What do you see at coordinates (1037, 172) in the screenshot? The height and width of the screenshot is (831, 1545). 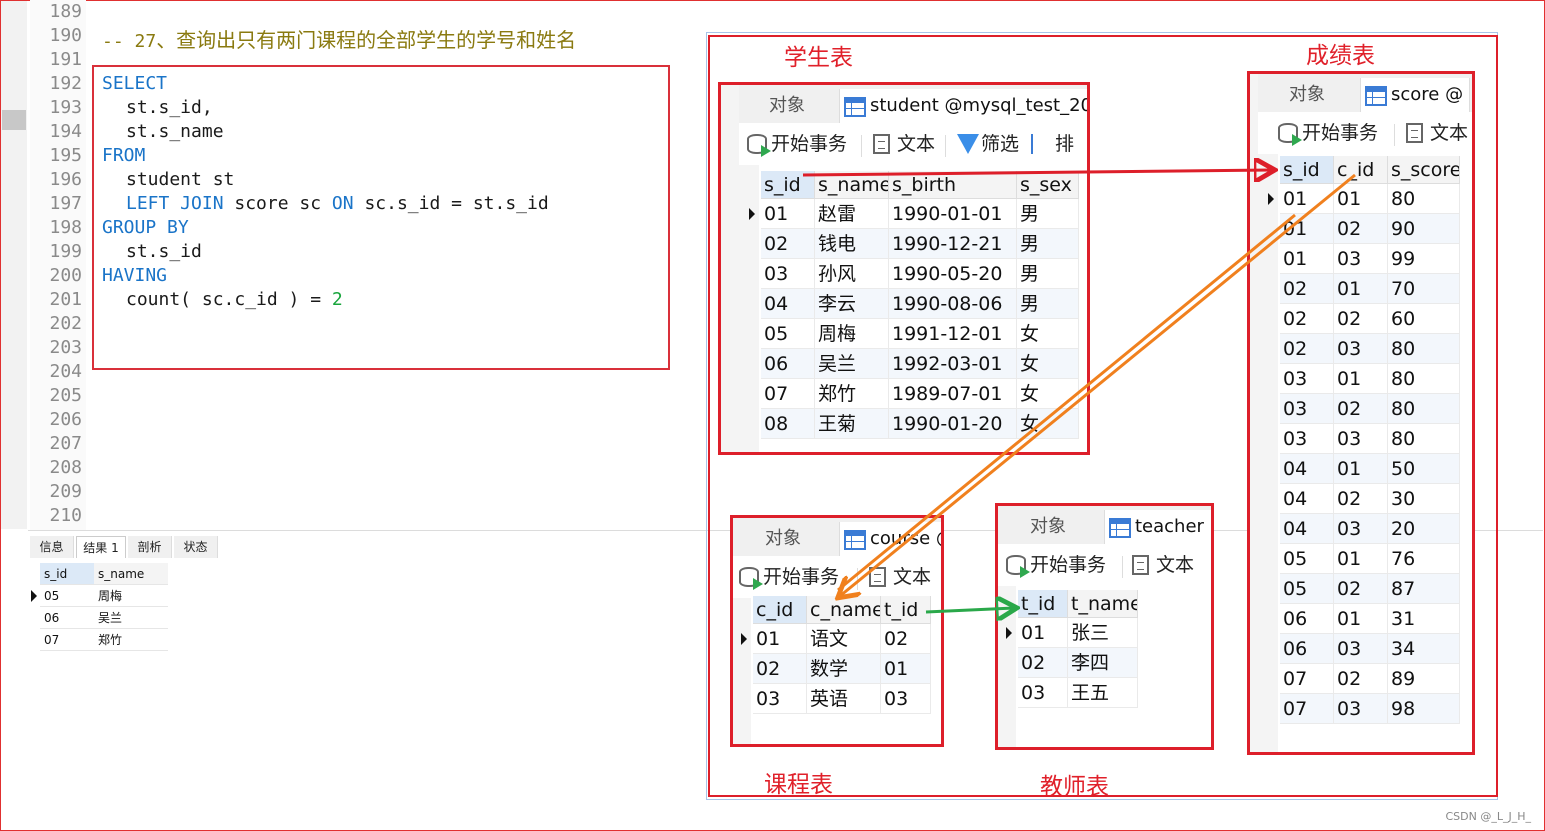 I see `arrow-student-to-score` at bounding box center [1037, 172].